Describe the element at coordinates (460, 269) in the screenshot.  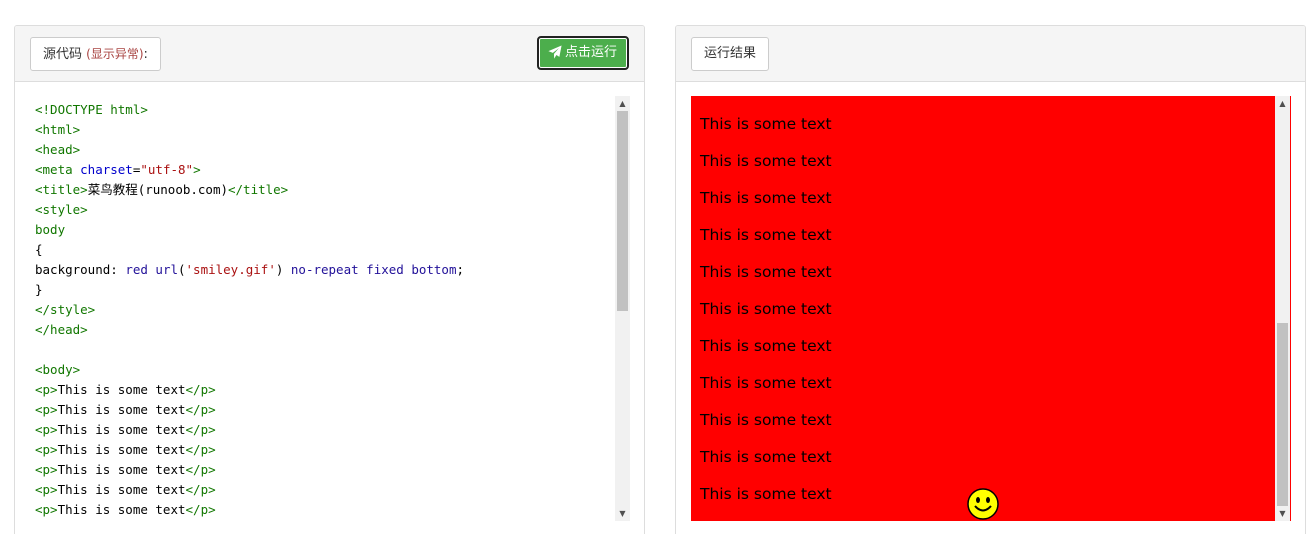
I see `code-token: ;` at that location.